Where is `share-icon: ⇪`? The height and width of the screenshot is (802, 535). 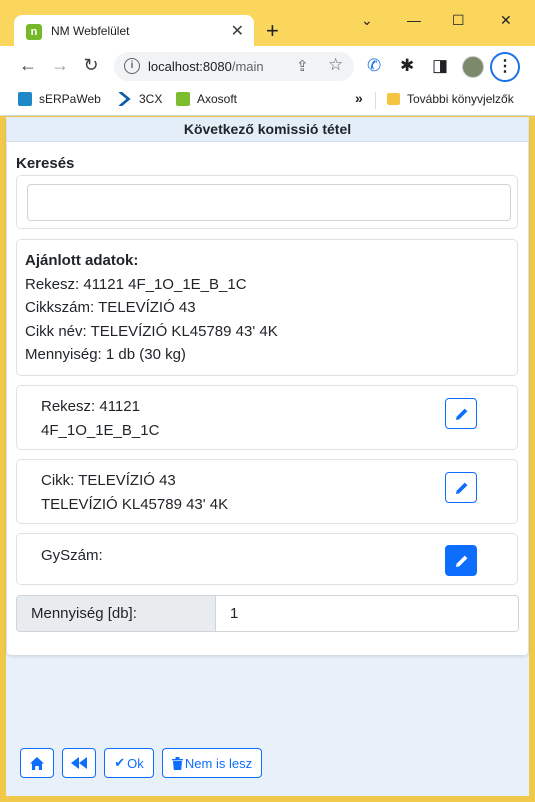
share-icon: ⇪ is located at coordinates (302, 66).